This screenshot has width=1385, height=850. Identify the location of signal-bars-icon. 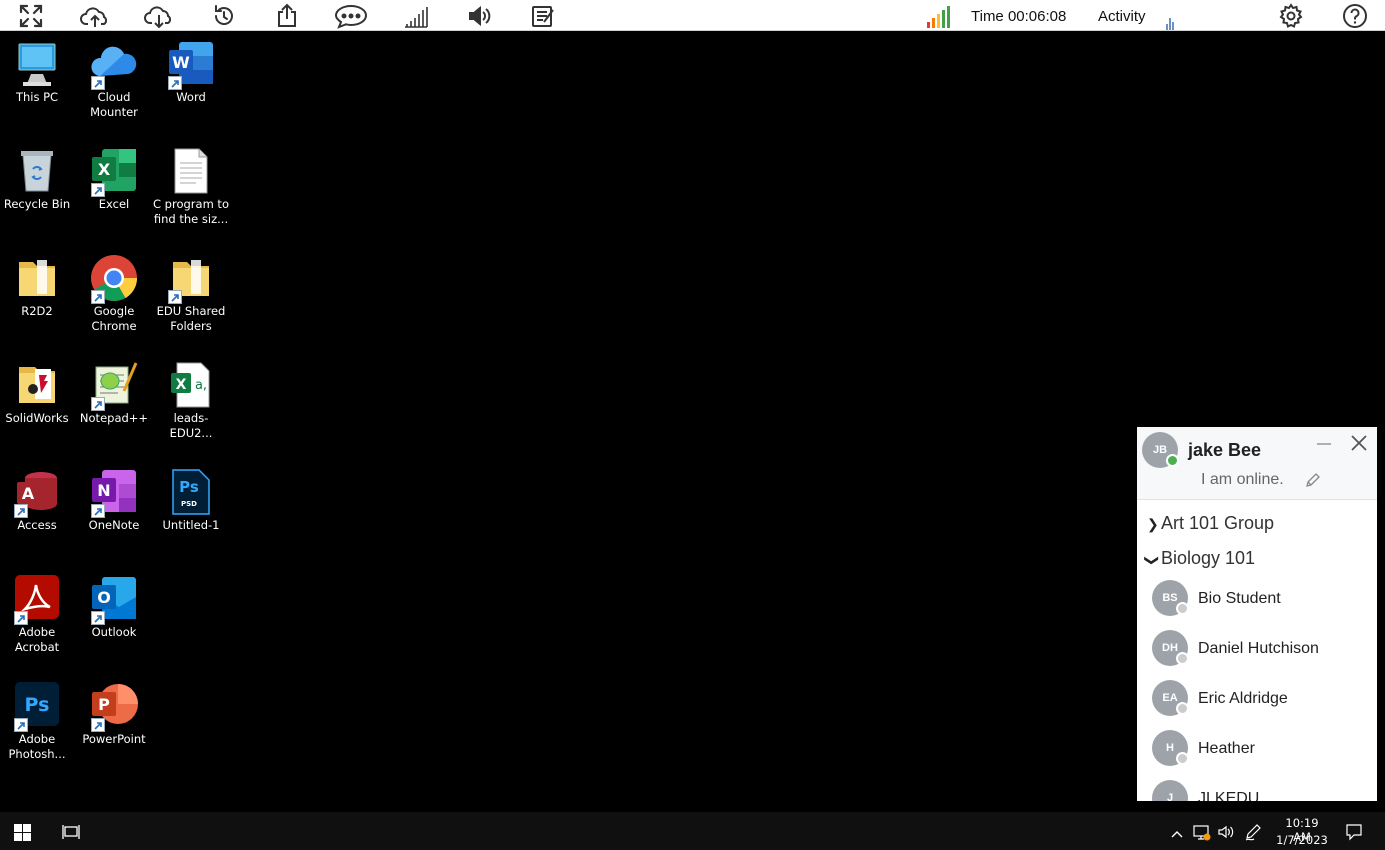
(416, 16).